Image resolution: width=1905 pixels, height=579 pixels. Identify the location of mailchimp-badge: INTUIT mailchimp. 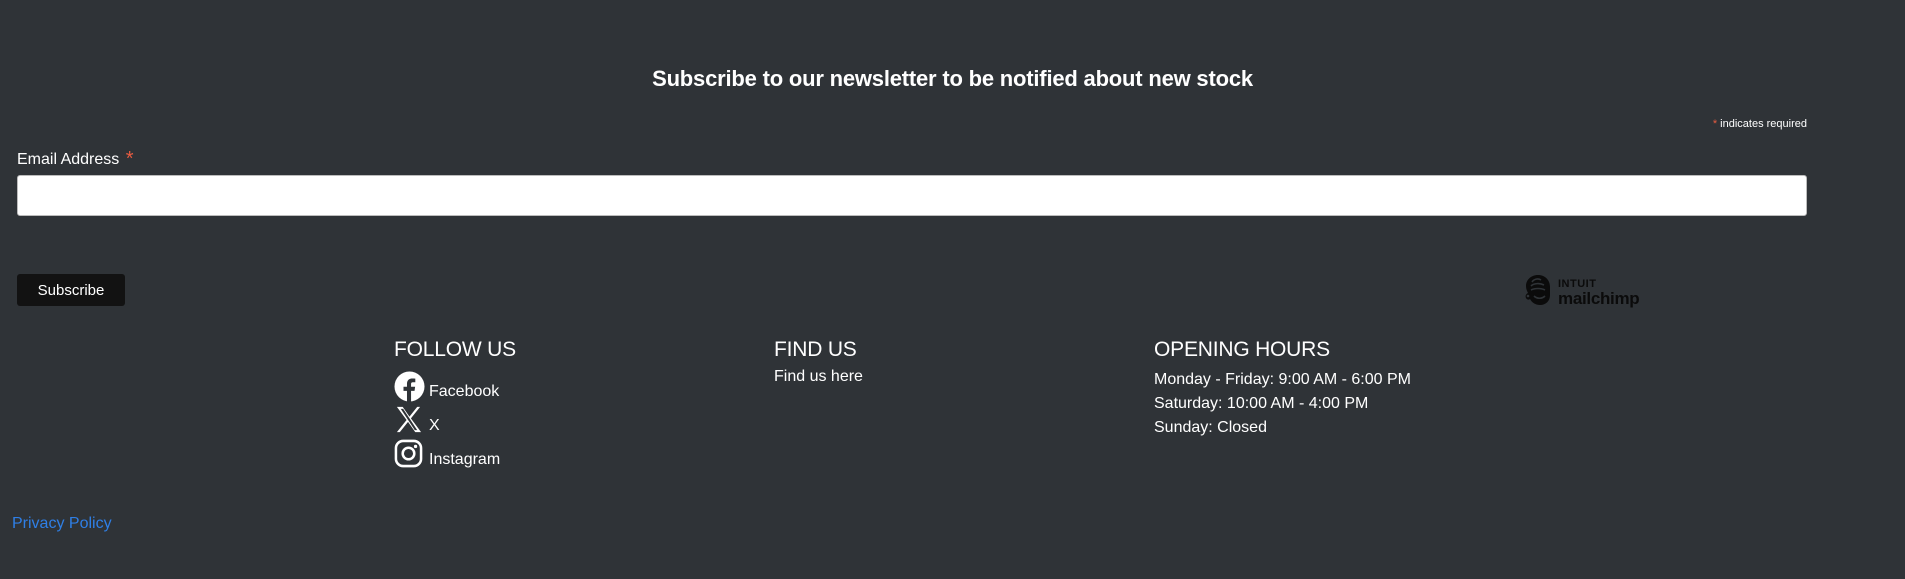
(1581, 292).